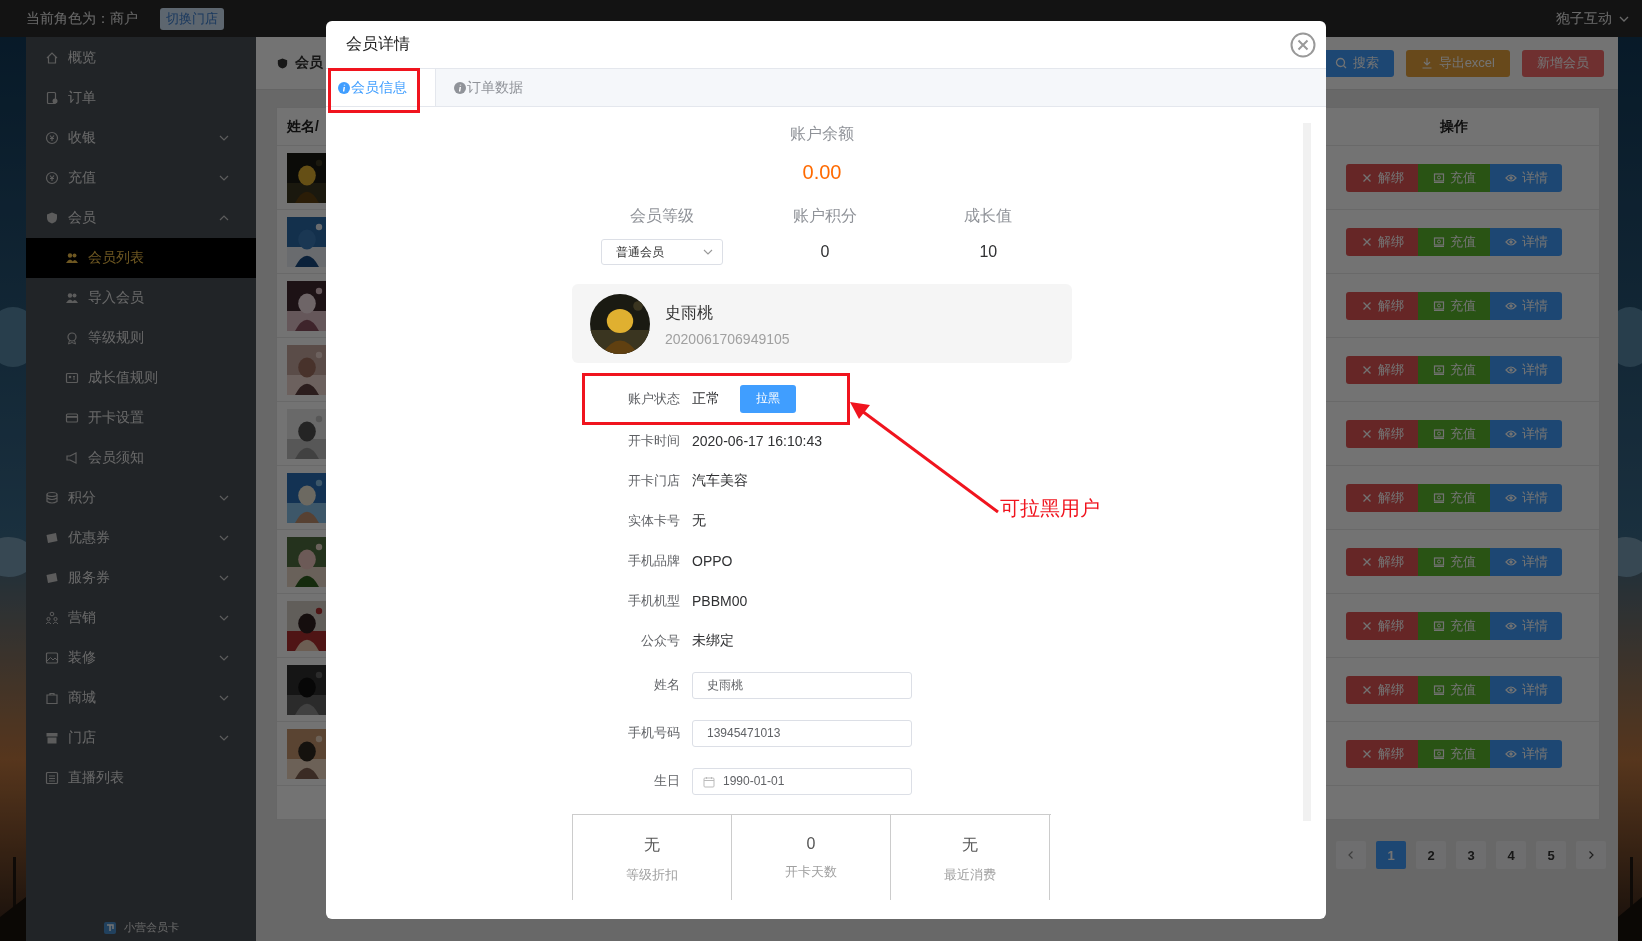 The height and width of the screenshot is (941, 1642). Describe the element at coordinates (82, 18) in the screenshot. I see `role-label: 当前角色为：商户` at that location.